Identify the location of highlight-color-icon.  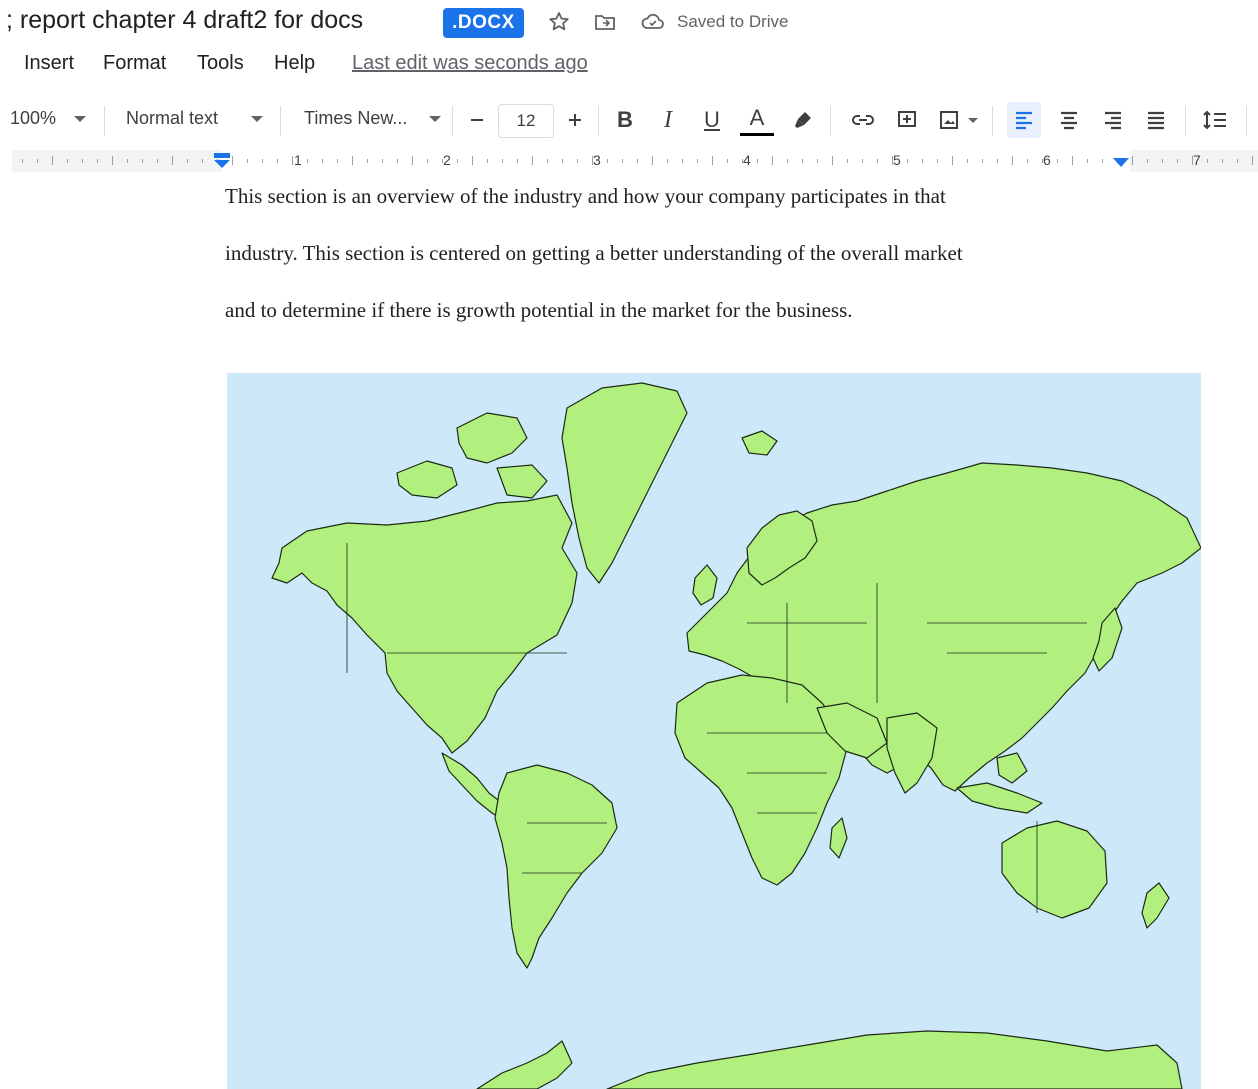
(803, 120).